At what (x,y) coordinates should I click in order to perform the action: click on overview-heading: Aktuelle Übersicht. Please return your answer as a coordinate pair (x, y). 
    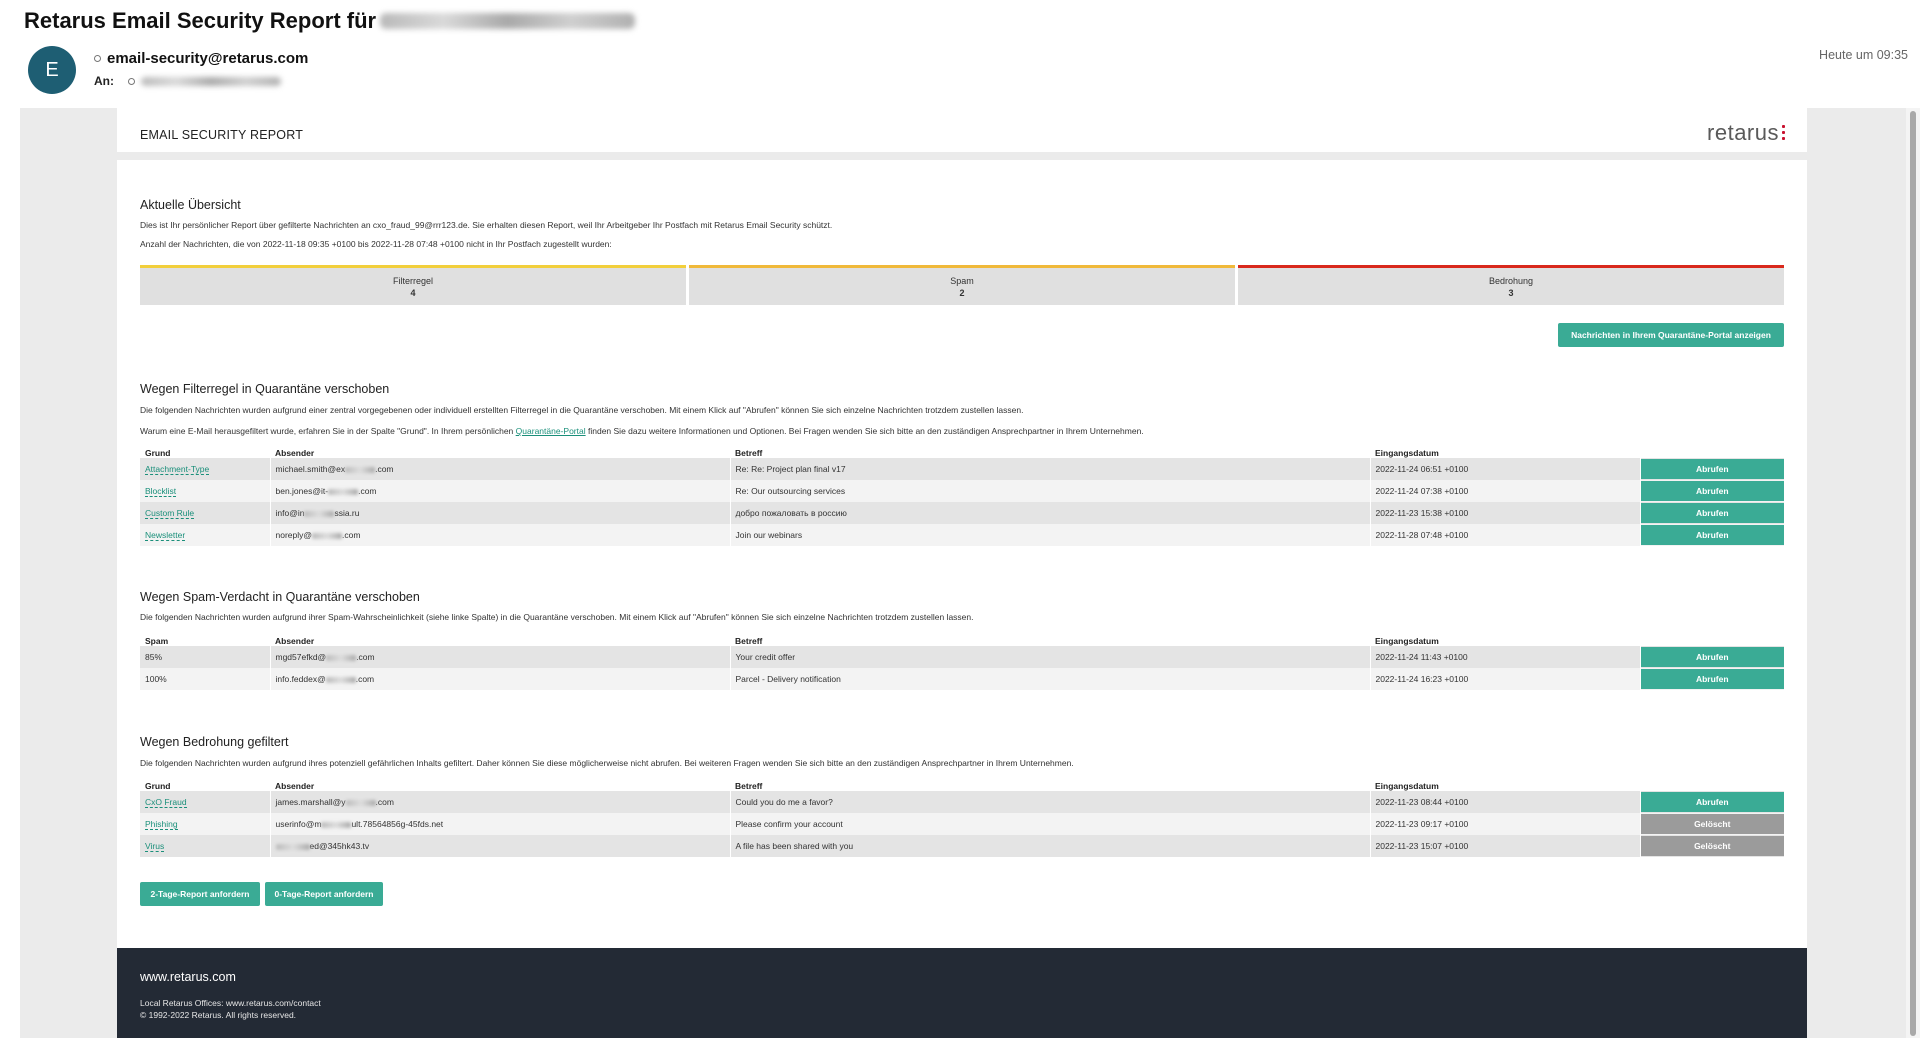
    Looking at the image, I should click on (190, 205).